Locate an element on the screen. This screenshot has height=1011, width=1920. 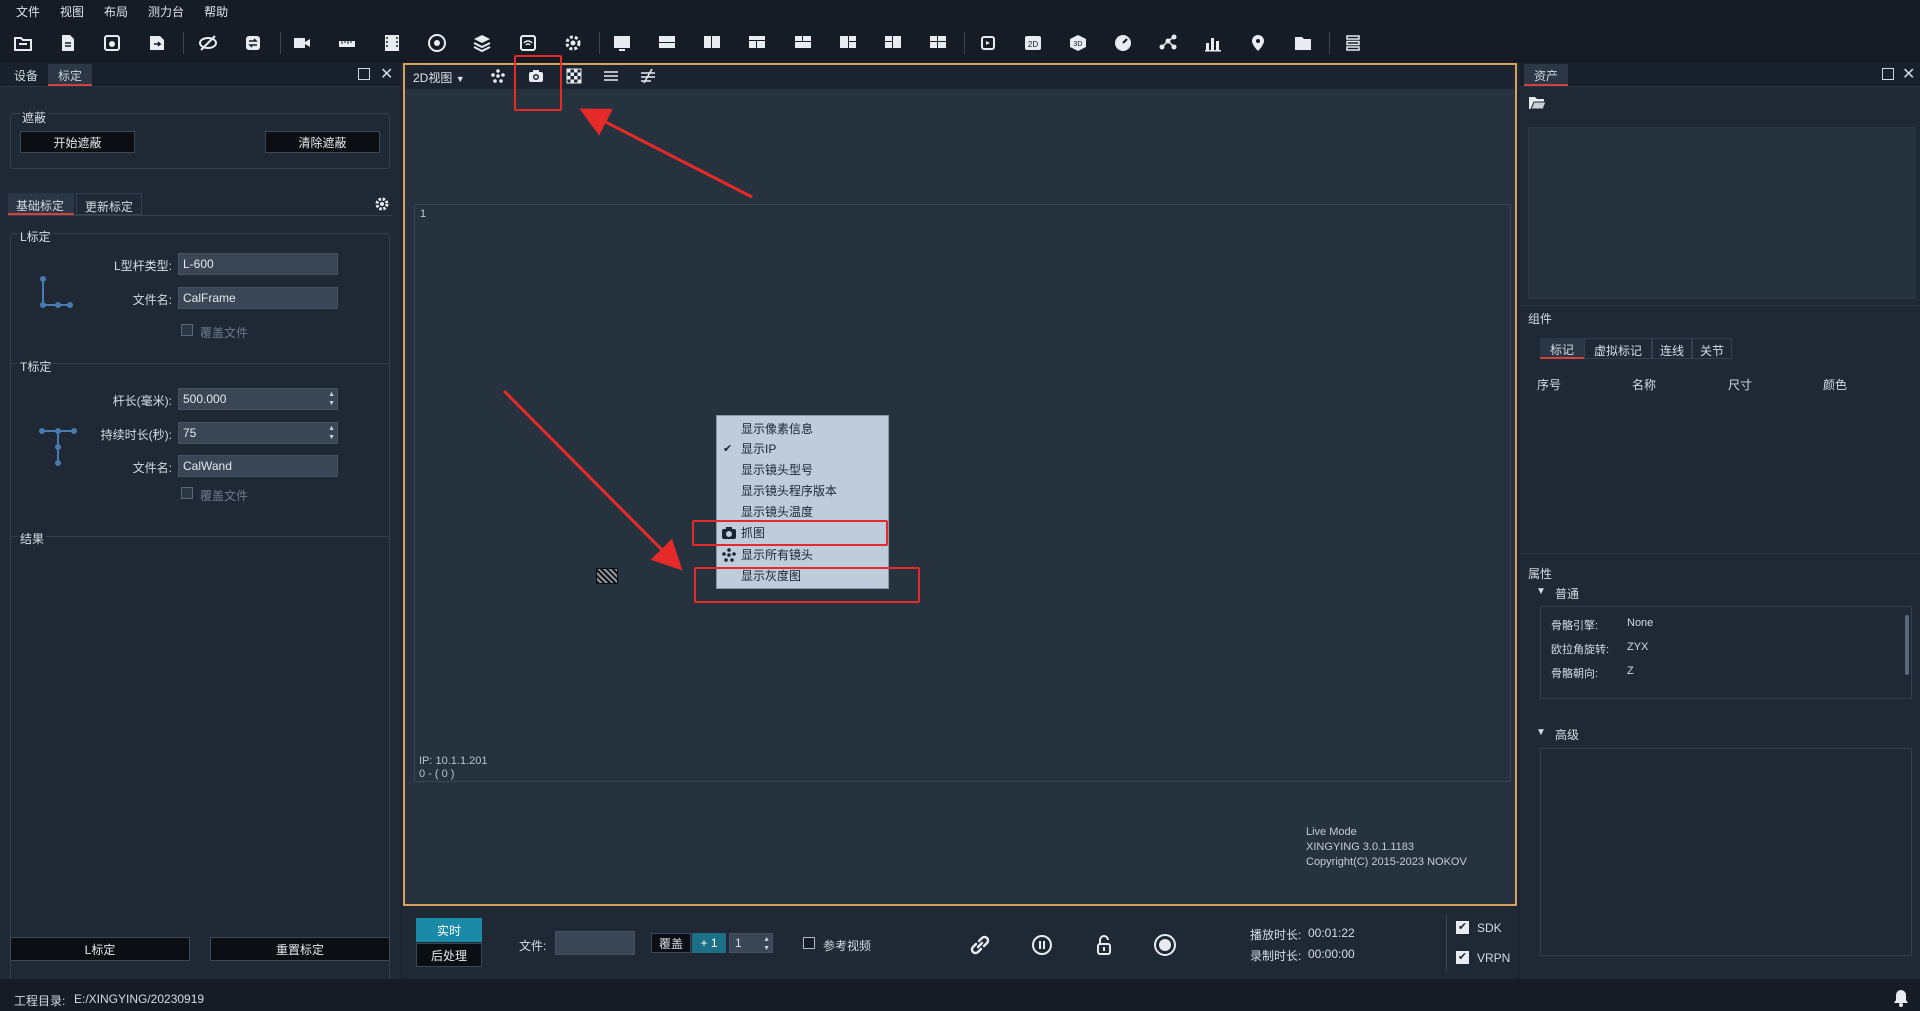
project-dir-label: 工程目录: is located at coordinates (40, 1001).